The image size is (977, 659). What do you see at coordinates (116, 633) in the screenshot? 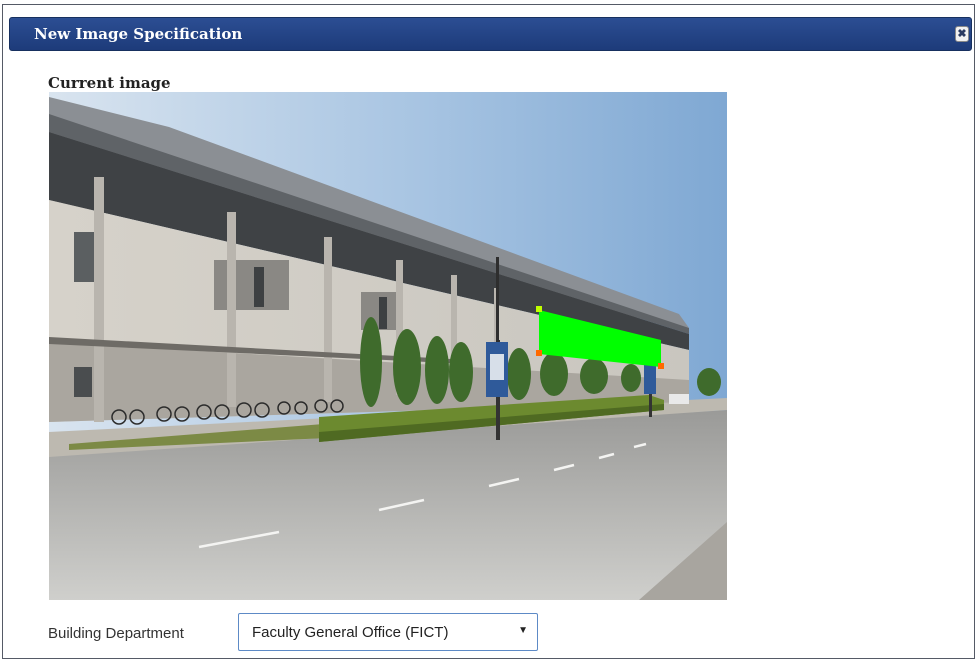
I see `building-department-label: Building Department` at bounding box center [116, 633].